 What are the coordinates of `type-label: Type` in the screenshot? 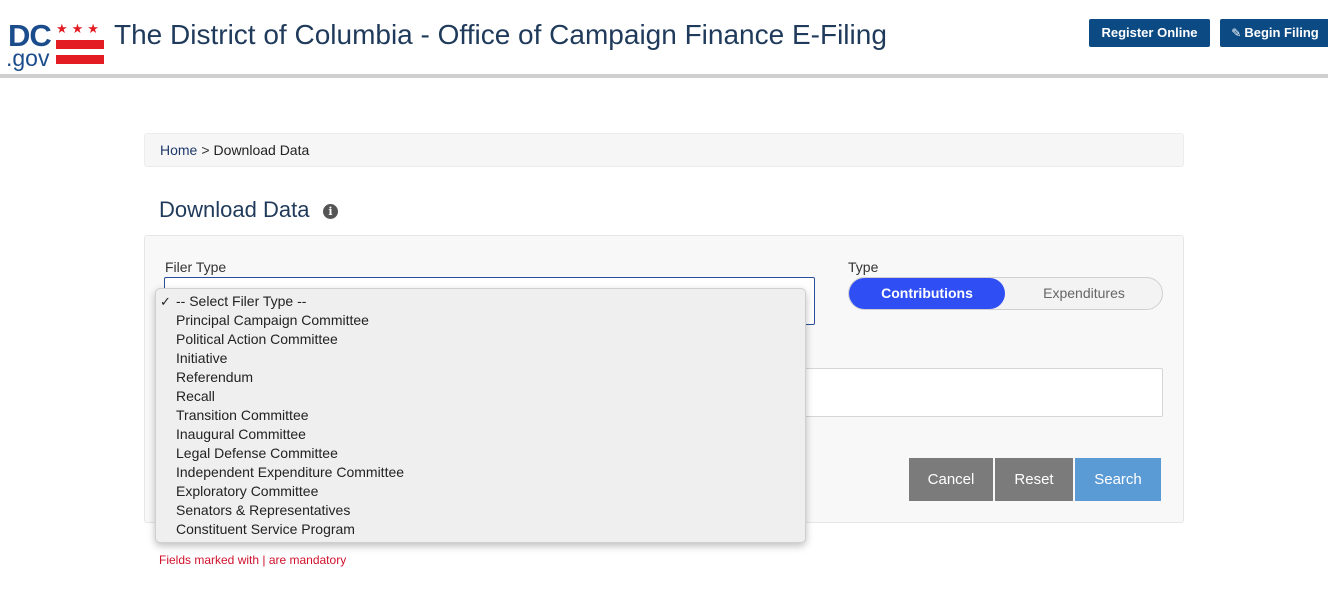 It's located at (863, 267).